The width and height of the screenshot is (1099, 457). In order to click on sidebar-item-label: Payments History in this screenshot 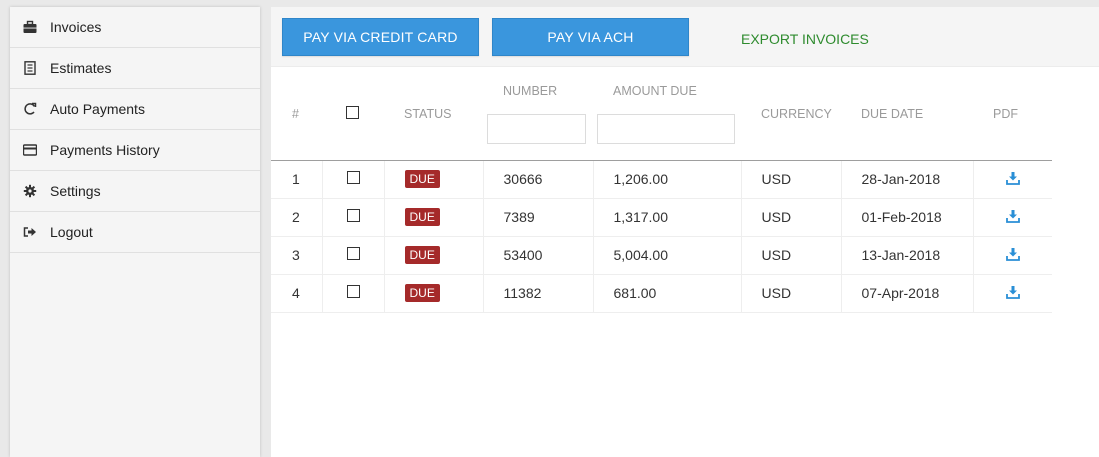, I will do `click(105, 150)`.